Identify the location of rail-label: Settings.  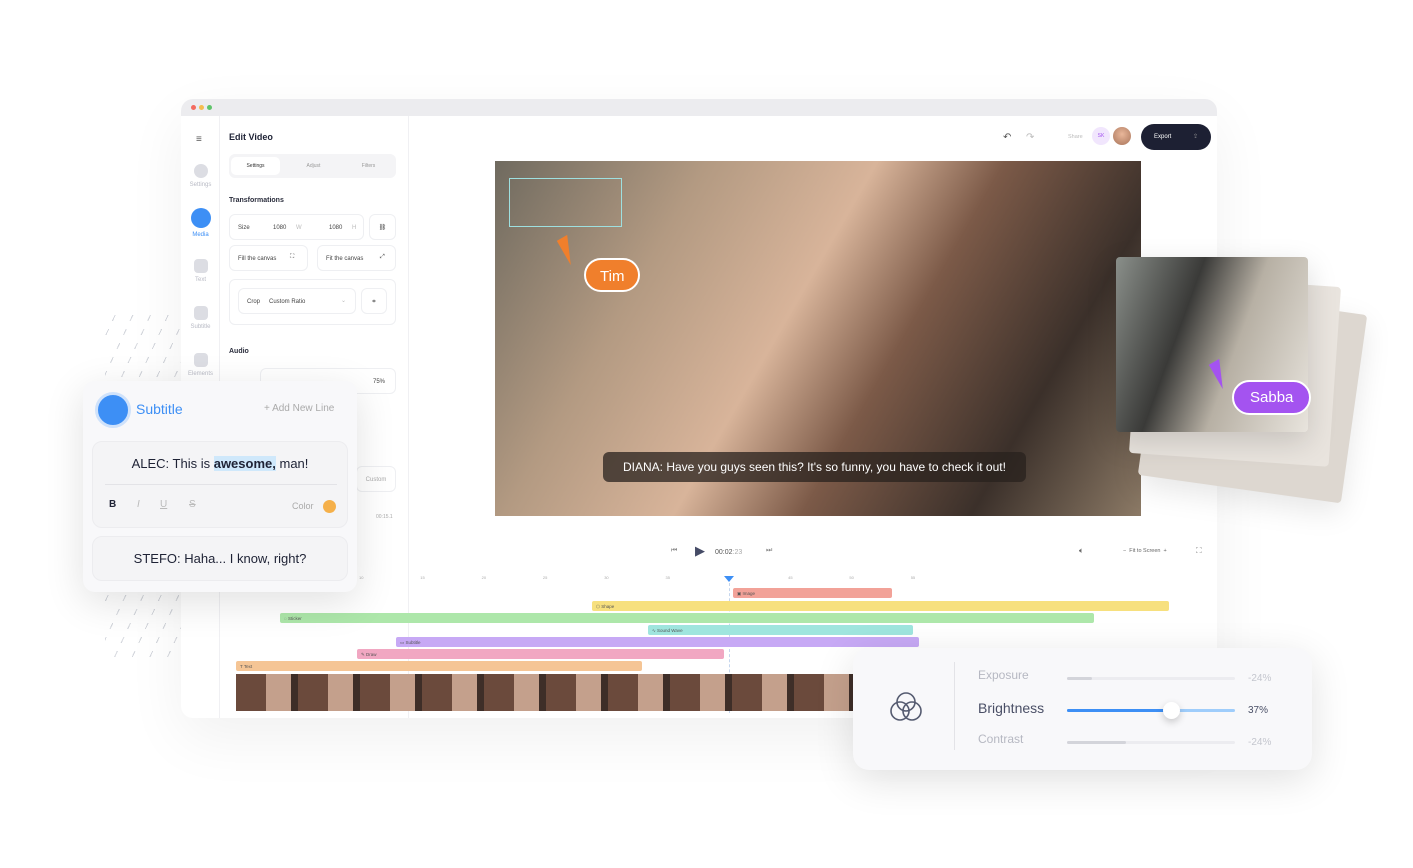
(200, 185).